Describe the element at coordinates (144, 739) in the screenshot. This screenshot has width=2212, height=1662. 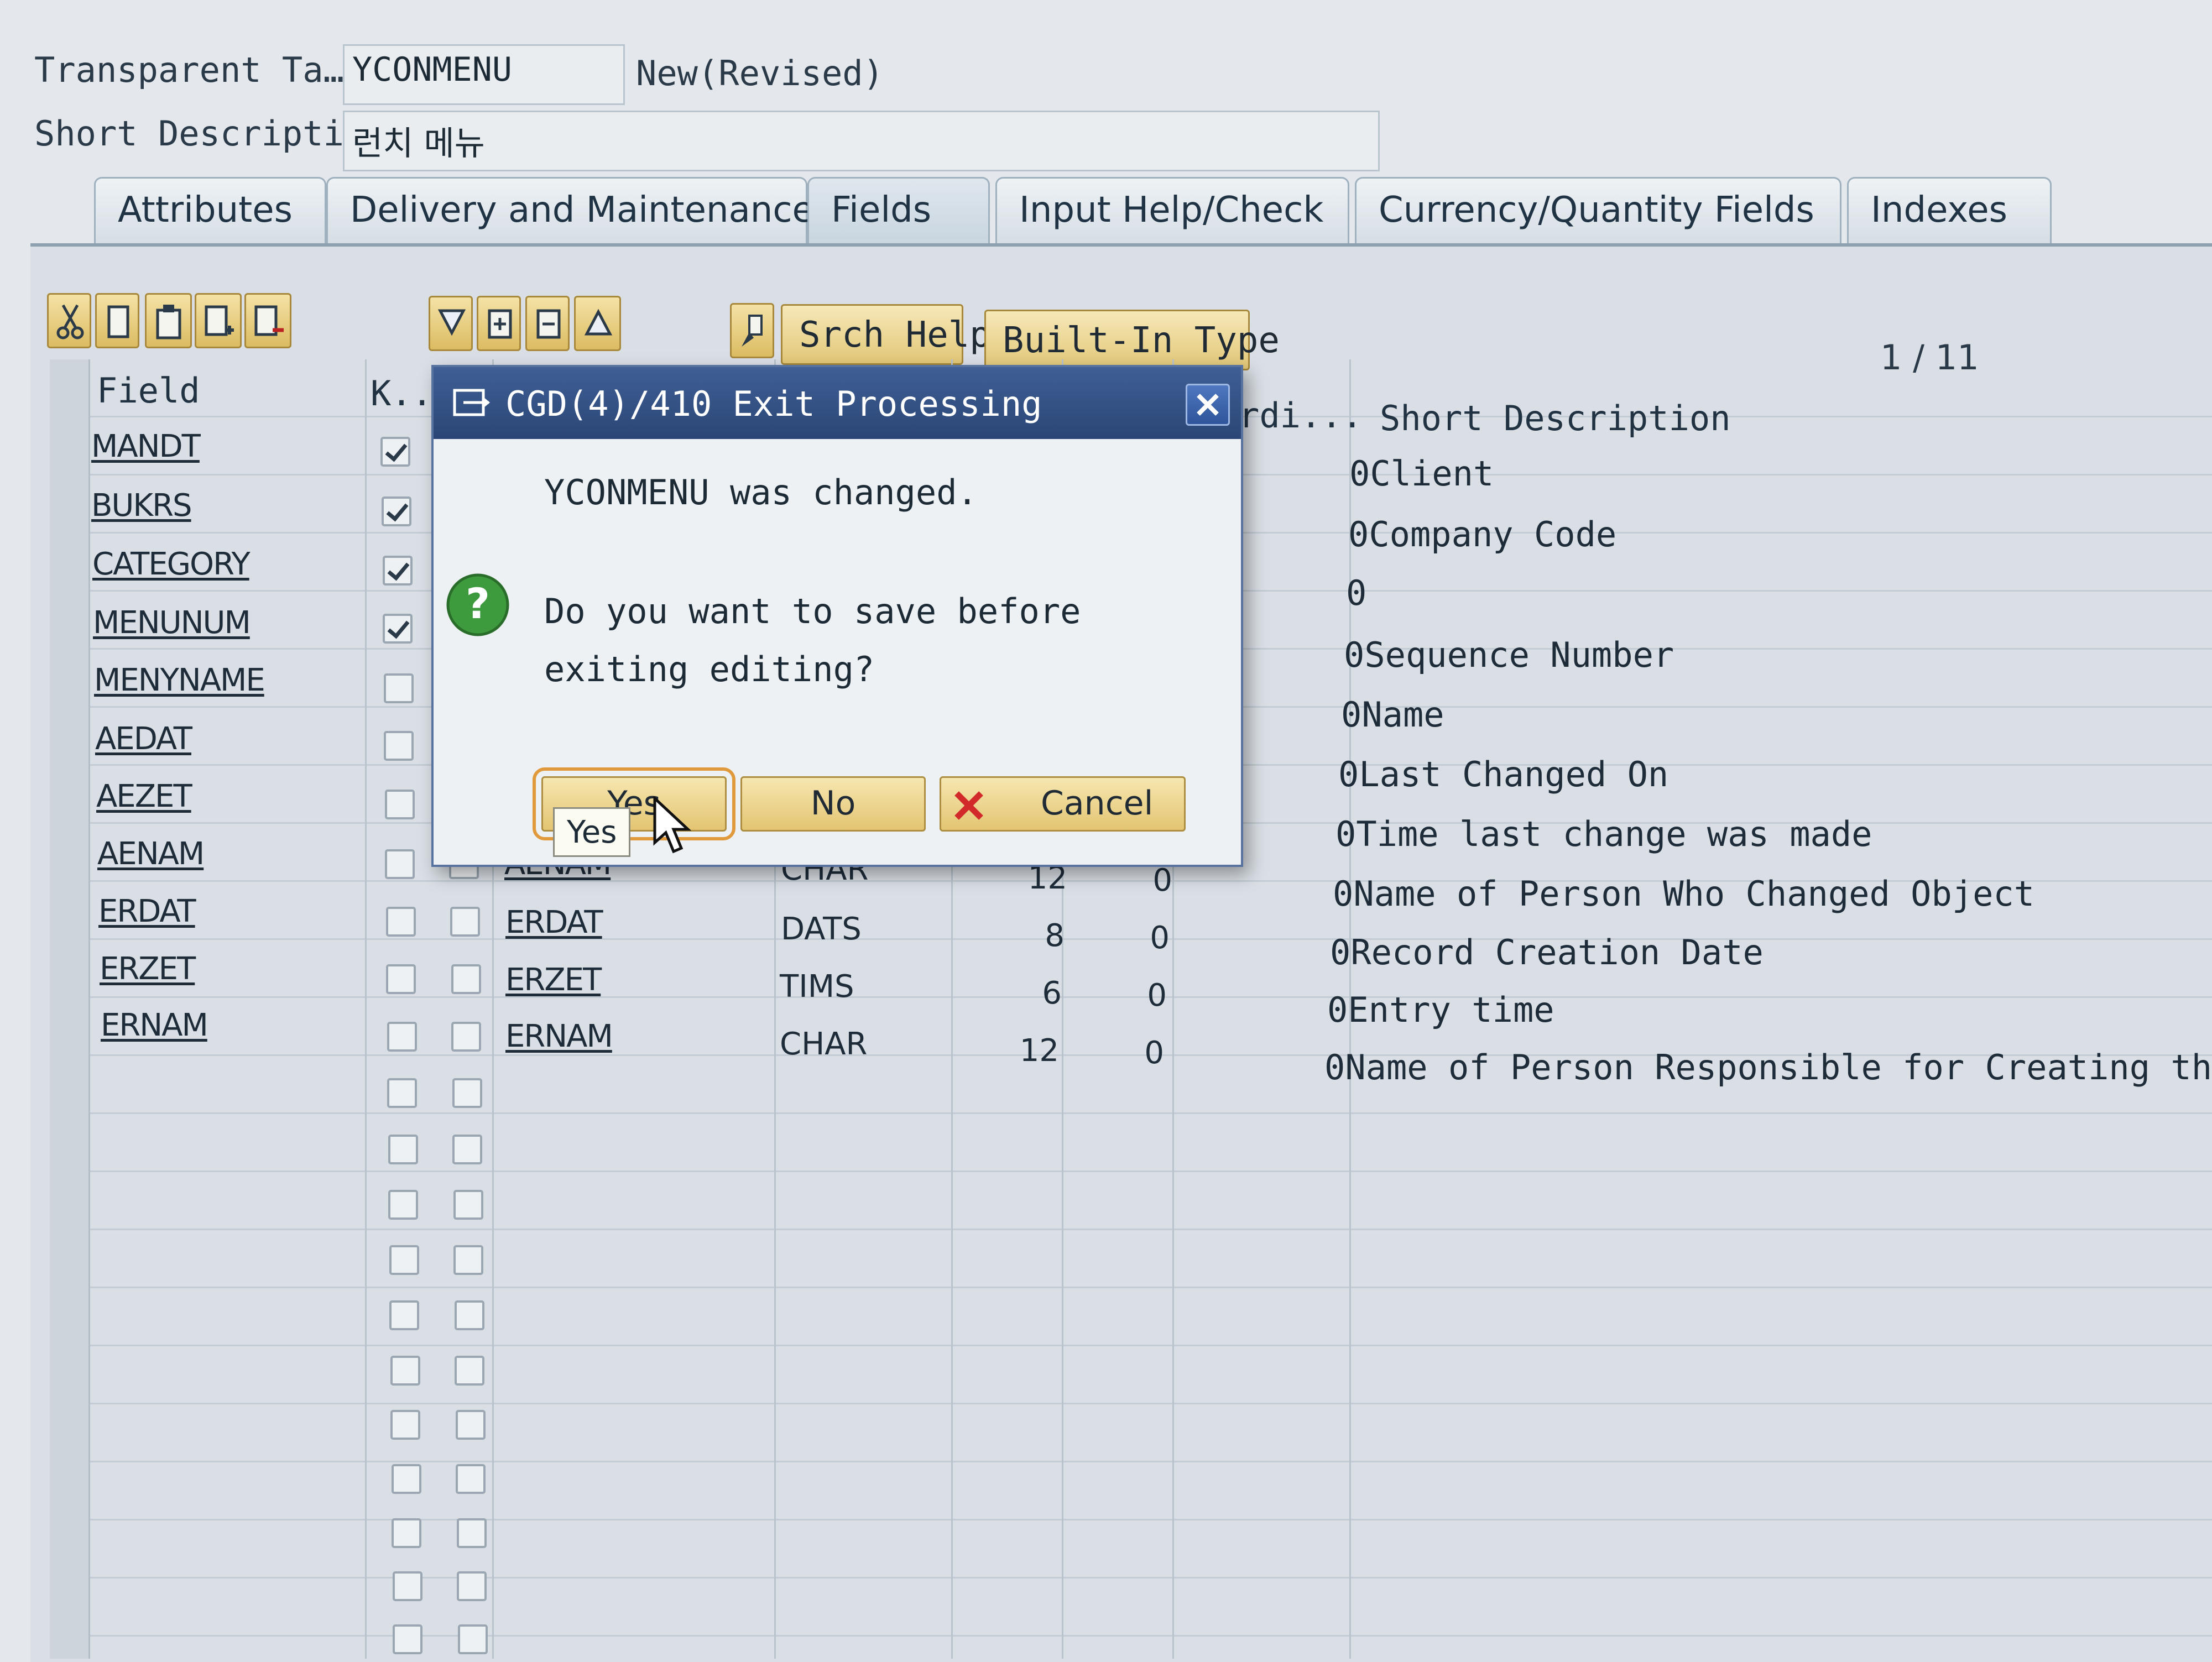
I see `field-name: AEDAT` at that location.